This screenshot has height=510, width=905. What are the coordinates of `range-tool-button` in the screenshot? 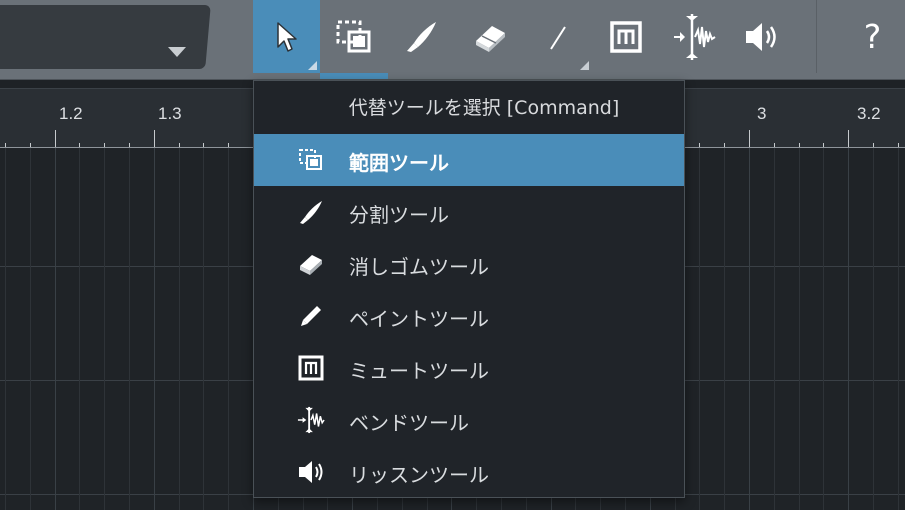 It's located at (354, 36).